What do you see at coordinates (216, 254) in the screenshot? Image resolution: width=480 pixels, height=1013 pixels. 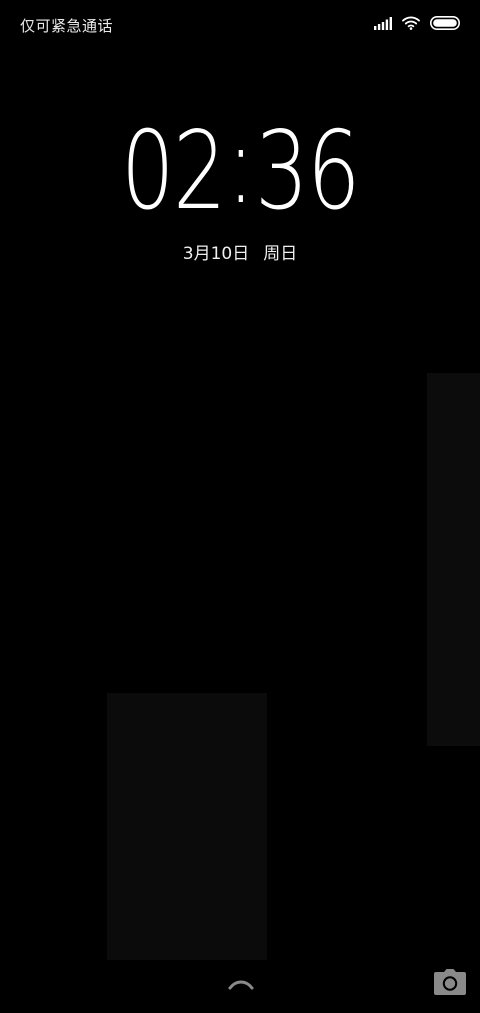 I see `date-day: 3月10日` at bounding box center [216, 254].